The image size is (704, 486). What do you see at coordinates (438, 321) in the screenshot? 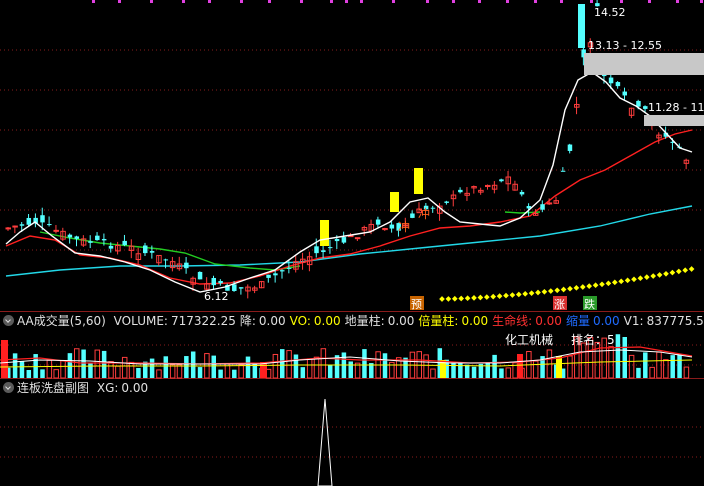
I see `field-label: 倍量柱:` at bounding box center [438, 321].